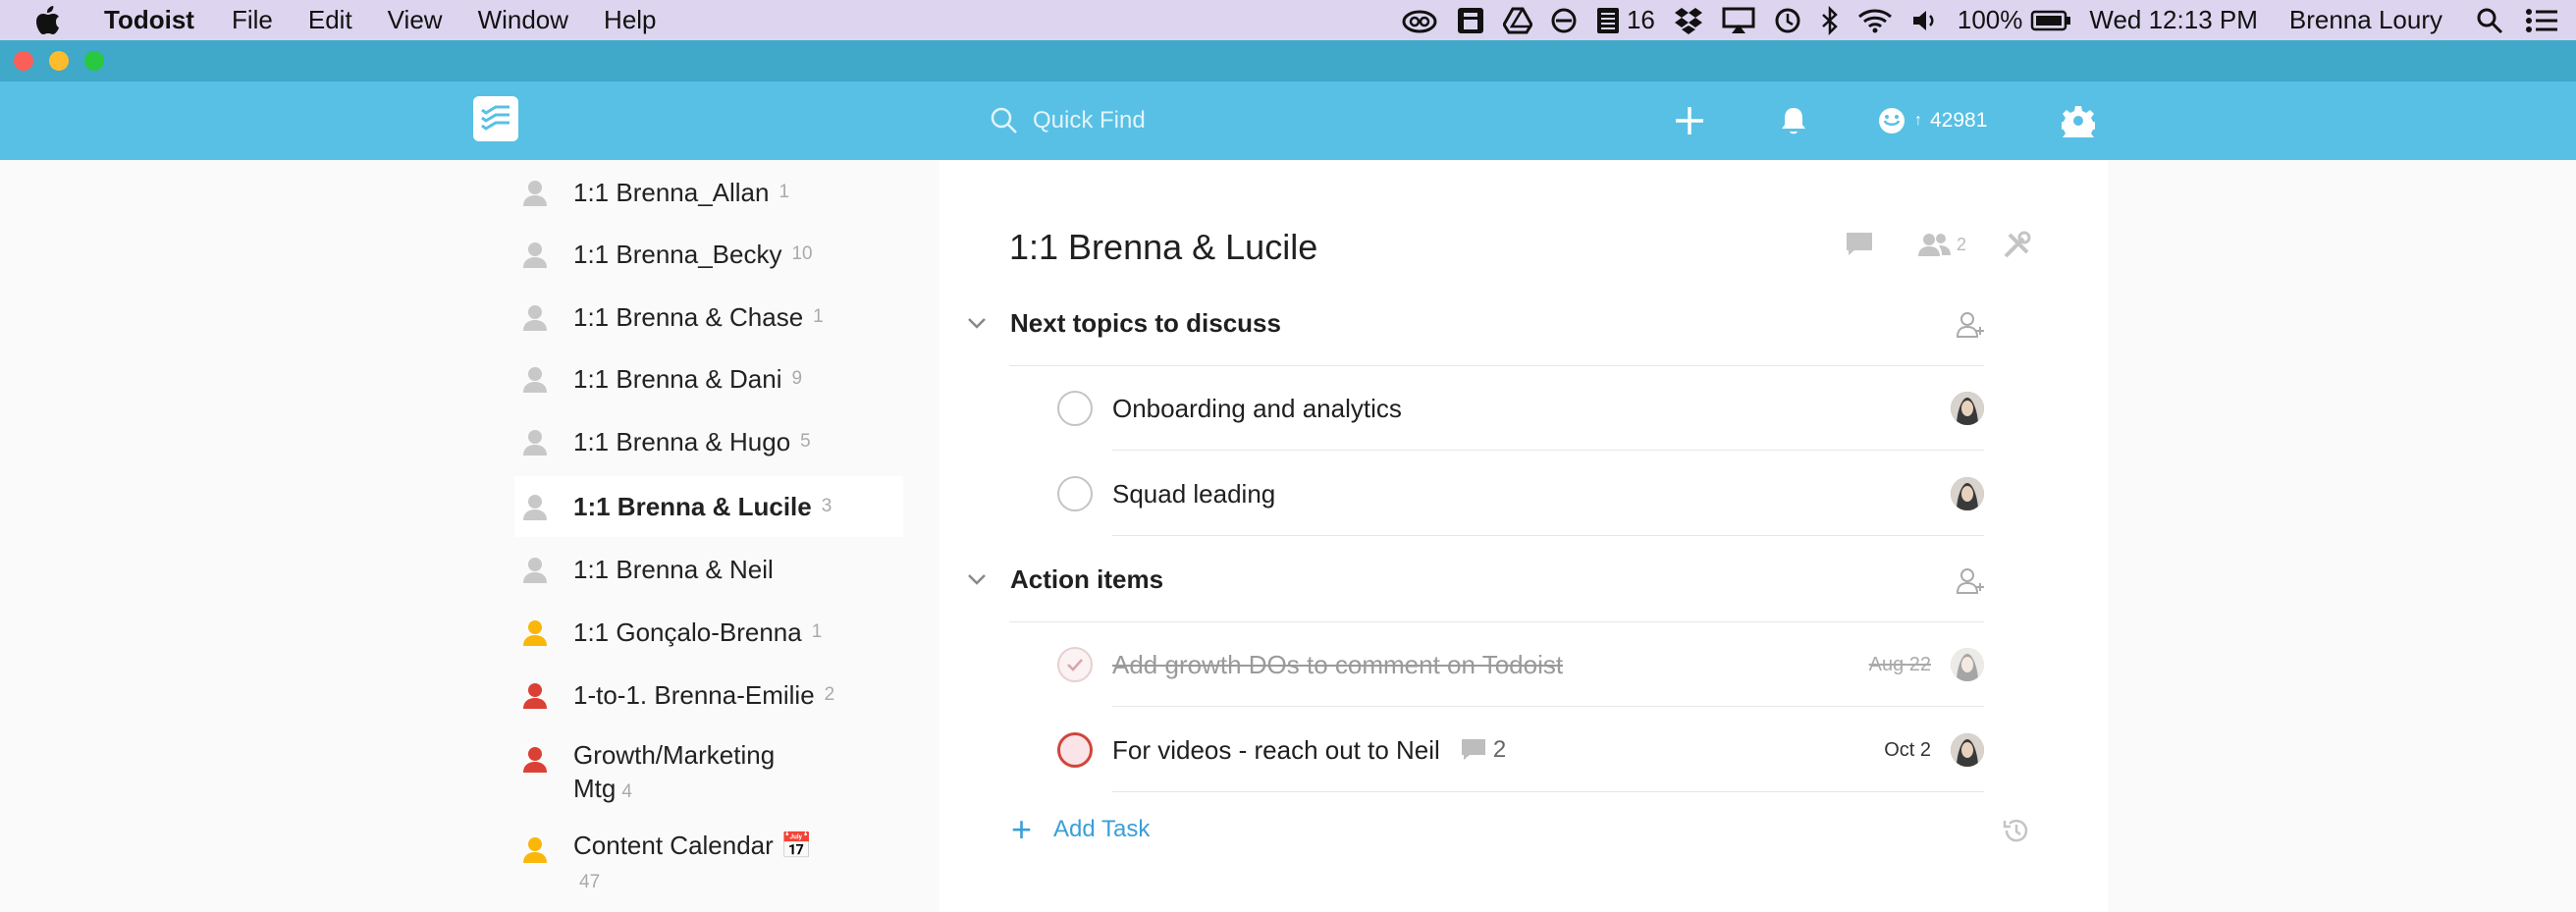 The image size is (2576, 912). I want to click on add-task-label: Add Task, so click(1102, 829).